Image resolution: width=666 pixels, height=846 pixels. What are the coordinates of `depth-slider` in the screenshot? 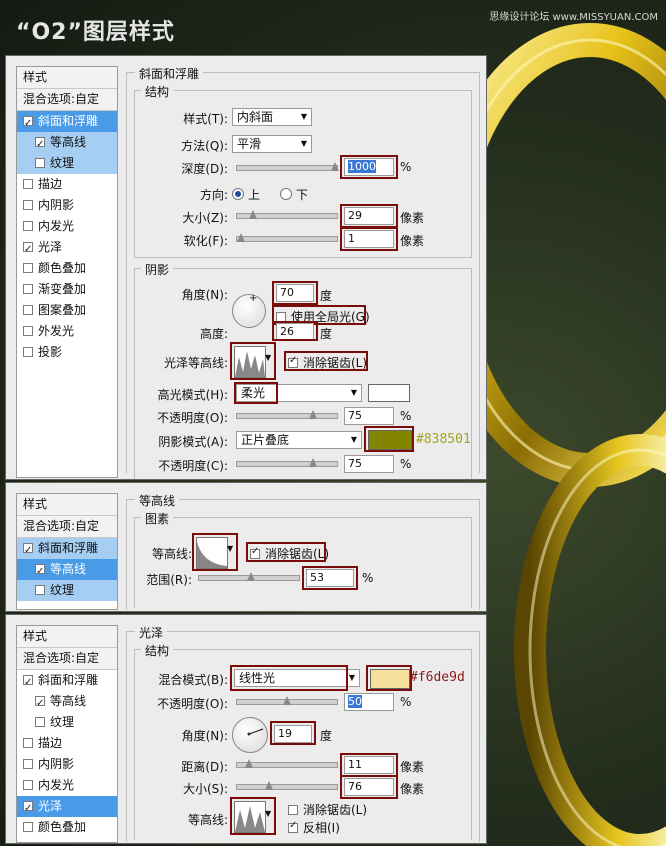 It's located at (287, 166).